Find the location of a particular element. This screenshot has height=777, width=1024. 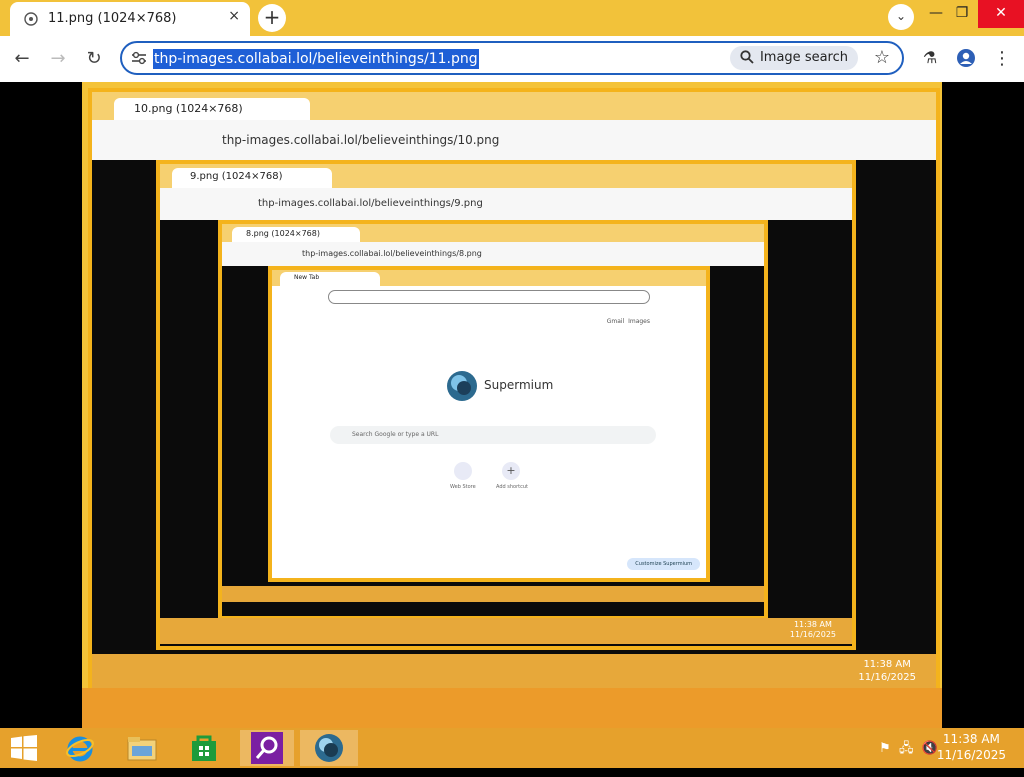

ntp-link-images: Images is located at coordinates (639, 321).